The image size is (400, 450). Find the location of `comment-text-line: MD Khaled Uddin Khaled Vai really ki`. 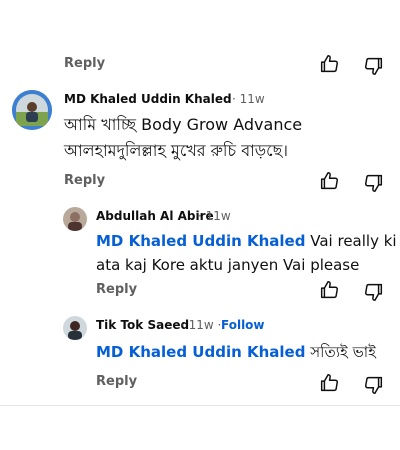

comment-text-line: MD Khaled Uddin Khaled Vai really ki is located at coordinates (246, 241).